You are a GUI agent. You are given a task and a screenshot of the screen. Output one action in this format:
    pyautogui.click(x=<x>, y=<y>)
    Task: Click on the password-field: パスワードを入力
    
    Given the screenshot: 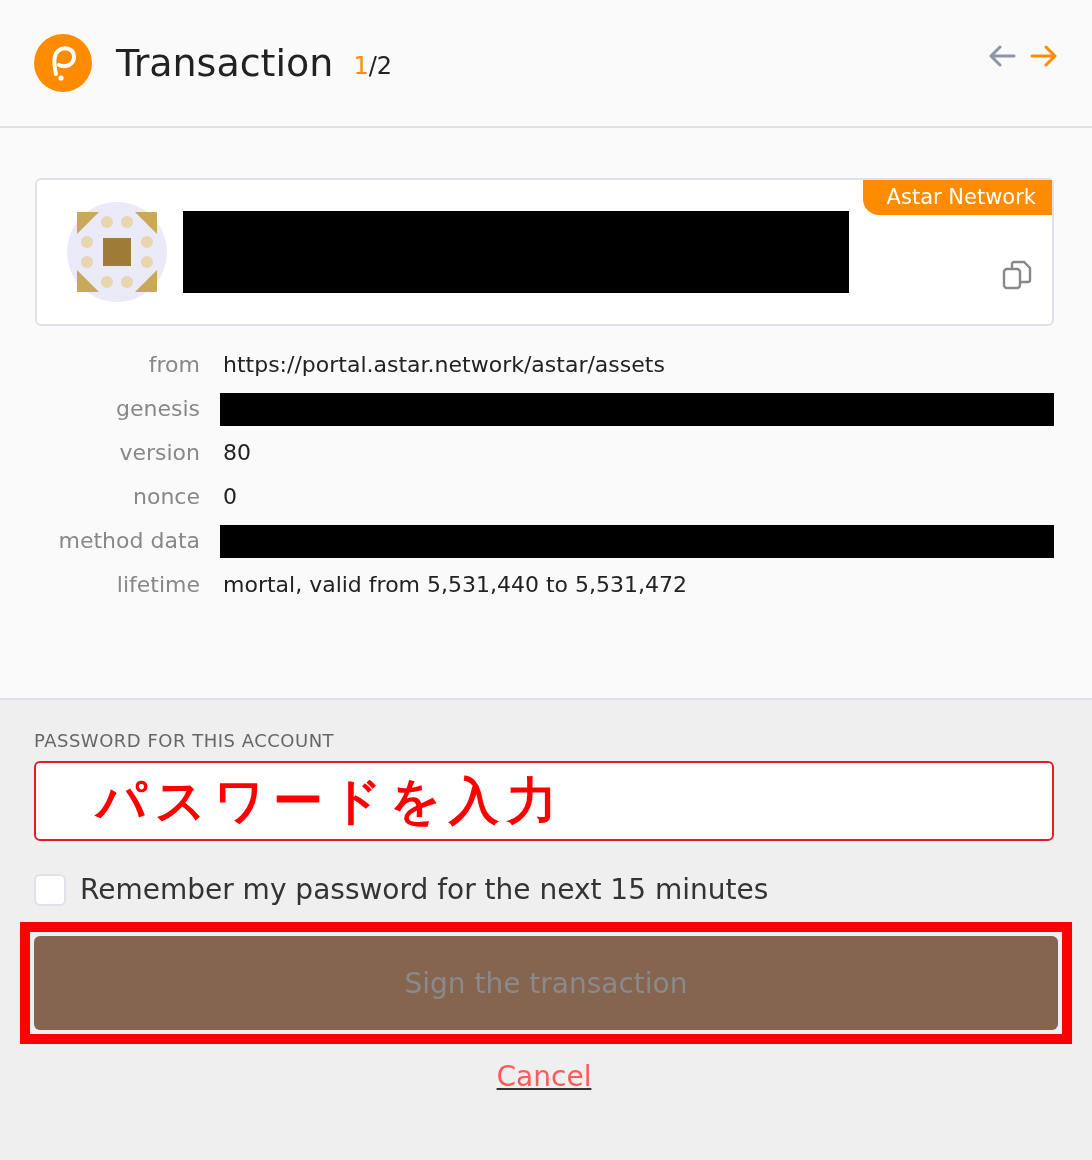 What is the action you would take?
    pyautogui.click(x=544, y=801)
    